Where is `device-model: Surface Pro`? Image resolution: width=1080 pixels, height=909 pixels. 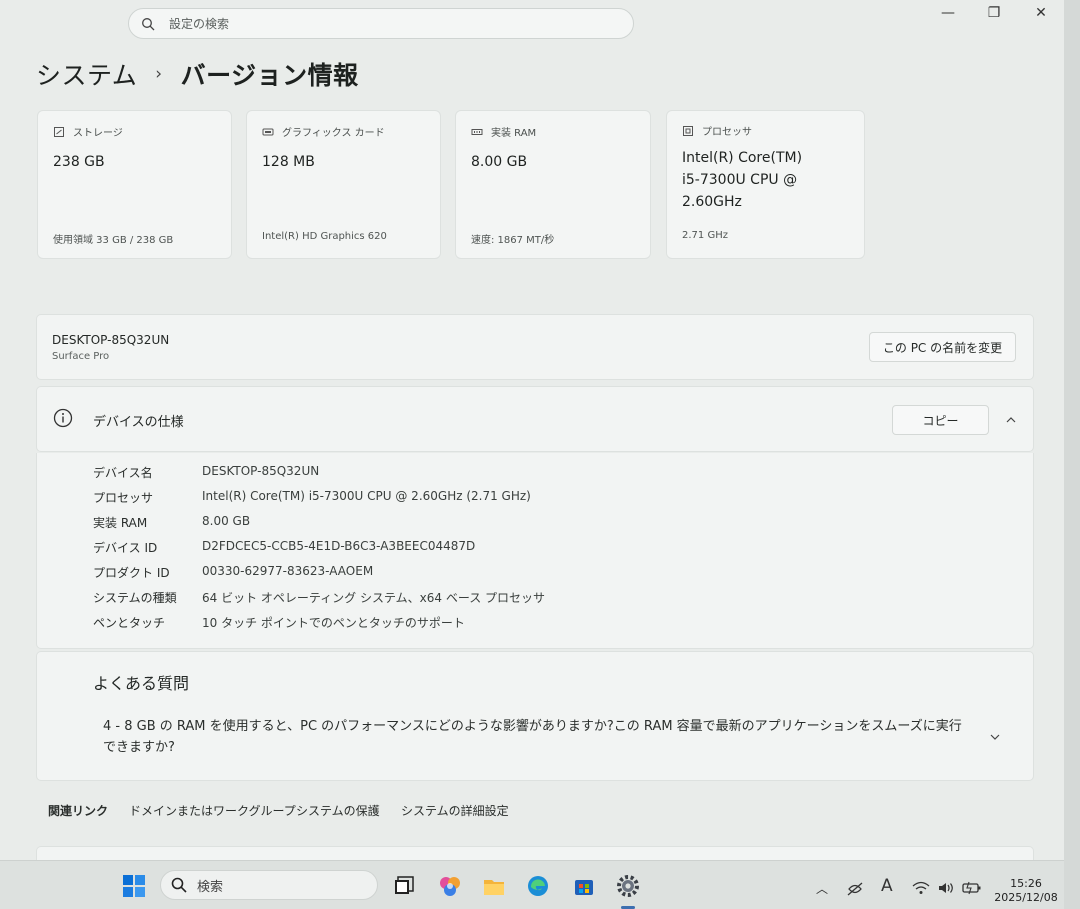 device-model: Surface Pro is located at coordinates (81, 356).